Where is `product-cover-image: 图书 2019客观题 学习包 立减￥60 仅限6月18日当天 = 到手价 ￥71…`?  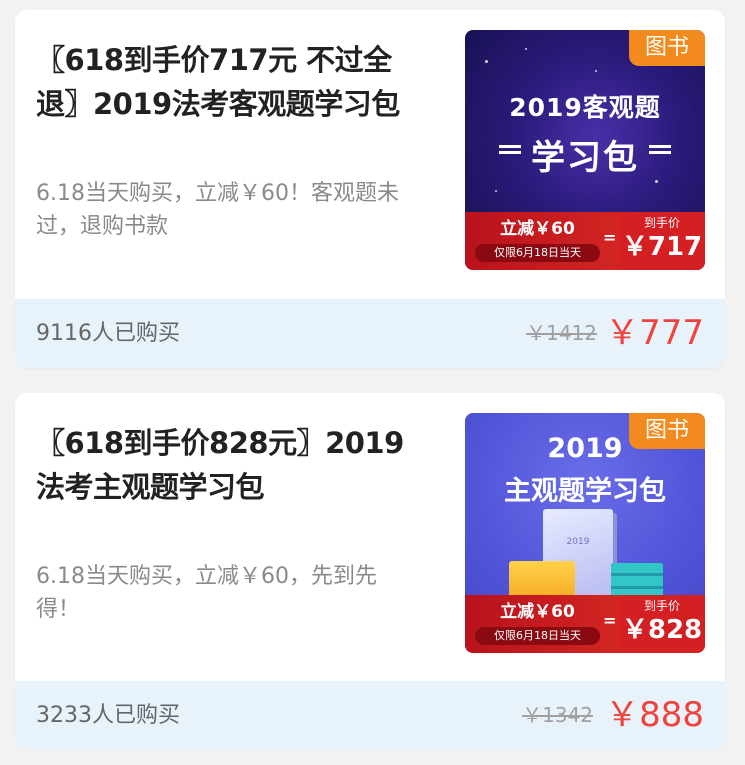 product-cover-image: 图书 2019客观题 学习包 立减￥60 仅限6月18日当天 = 到手价 ￥71… is located at coordinates (585, 150).